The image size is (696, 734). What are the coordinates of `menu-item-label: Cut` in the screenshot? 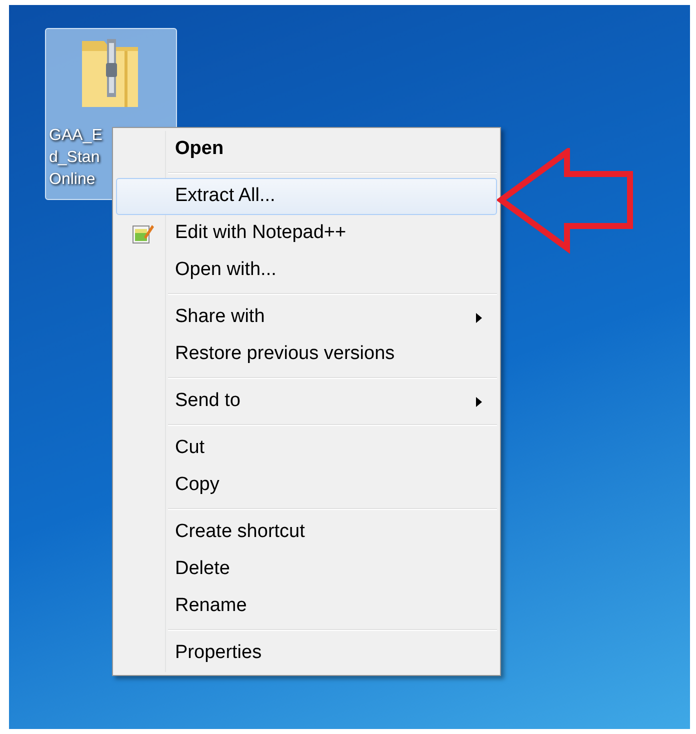 It's located at (190, 448).